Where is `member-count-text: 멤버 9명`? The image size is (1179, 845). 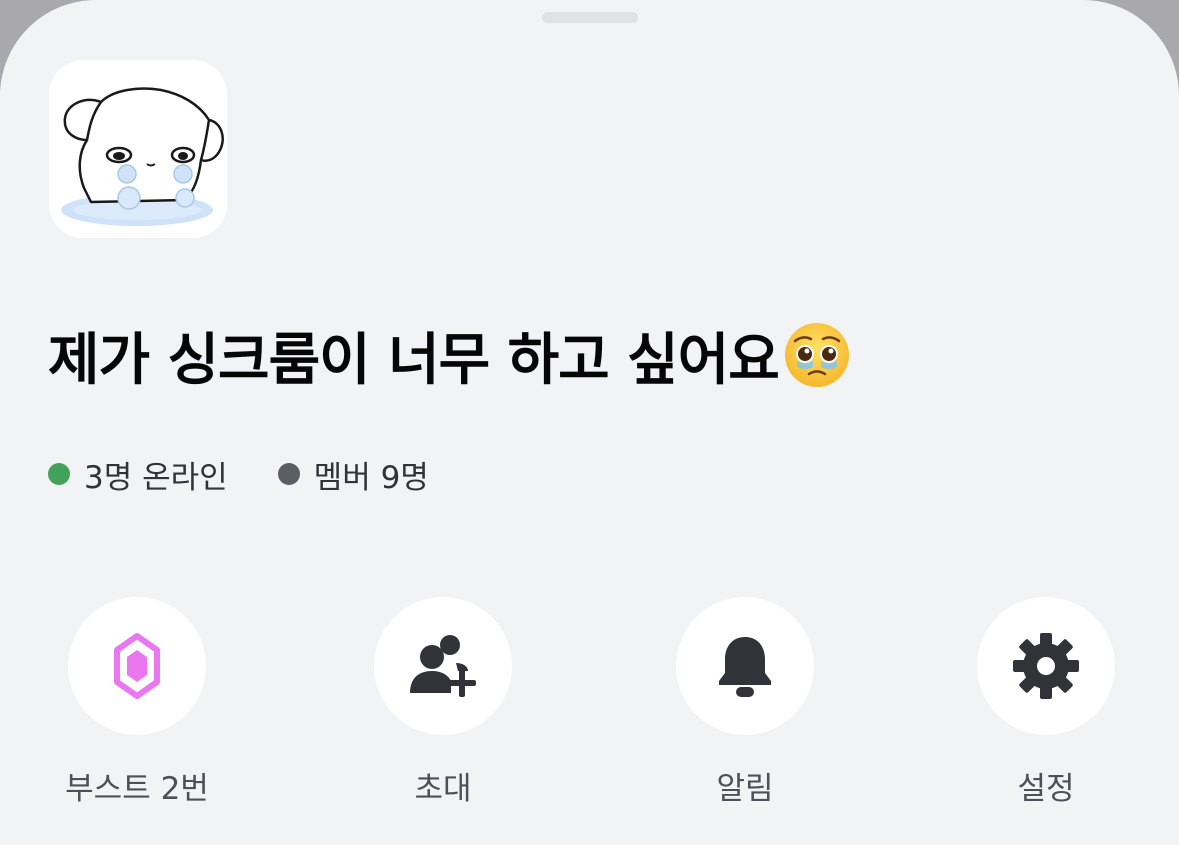 member-count-text: 멤버 9명 is located at coordinates (371, 477).